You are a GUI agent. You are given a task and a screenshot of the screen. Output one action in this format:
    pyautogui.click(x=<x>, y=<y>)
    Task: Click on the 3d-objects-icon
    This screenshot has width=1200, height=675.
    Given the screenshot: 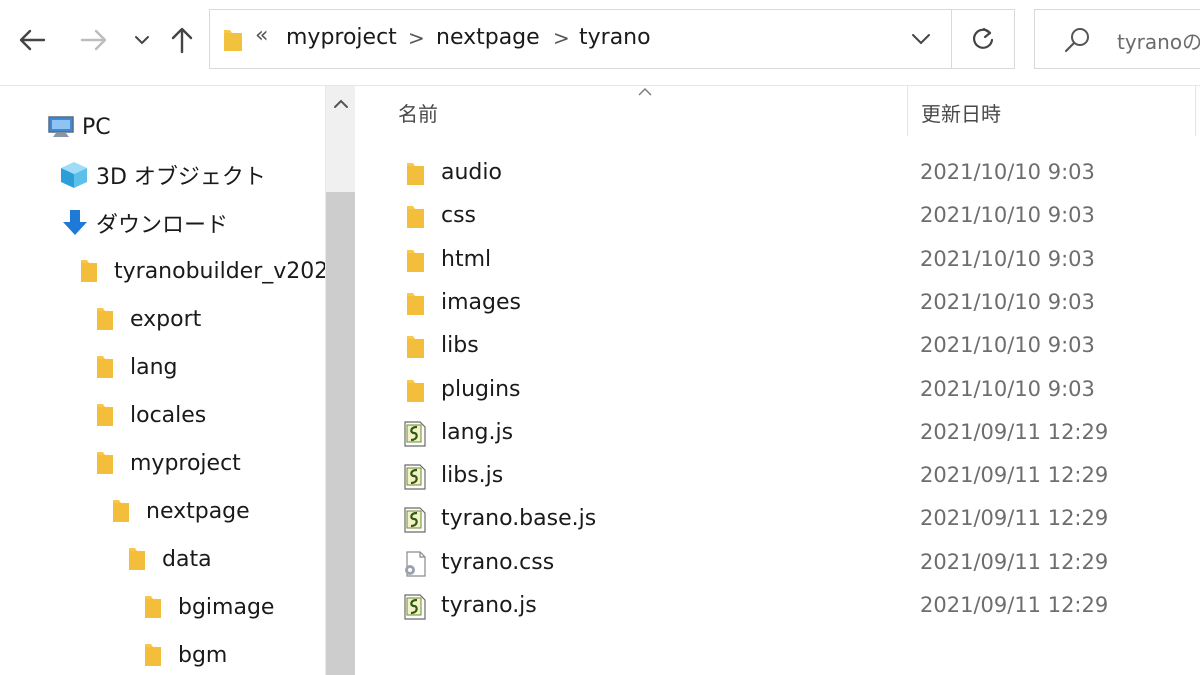 What is the action you would take?
    pyautogui.click(x=74, y=175)
    